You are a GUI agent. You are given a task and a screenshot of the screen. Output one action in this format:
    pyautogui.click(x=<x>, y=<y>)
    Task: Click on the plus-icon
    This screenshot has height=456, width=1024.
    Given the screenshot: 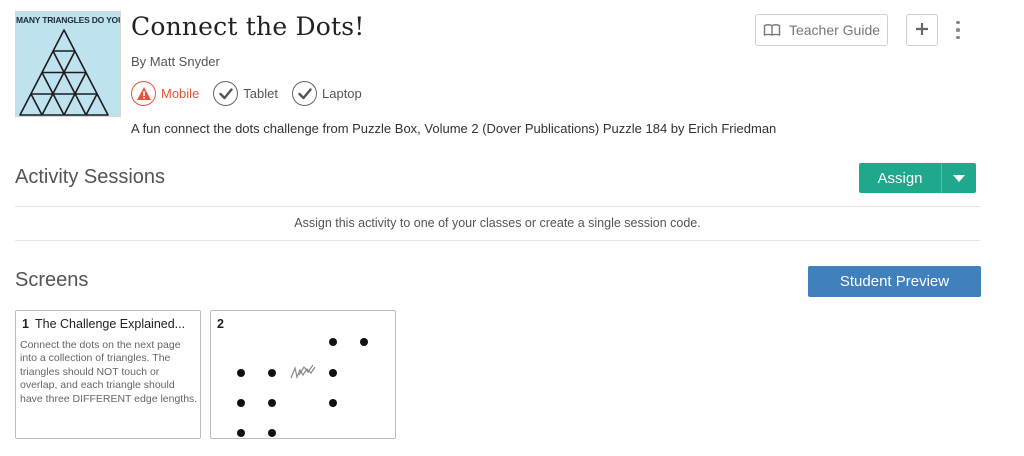 What is the action you would take?
    pyautogui.click(x=922, y=30)
    